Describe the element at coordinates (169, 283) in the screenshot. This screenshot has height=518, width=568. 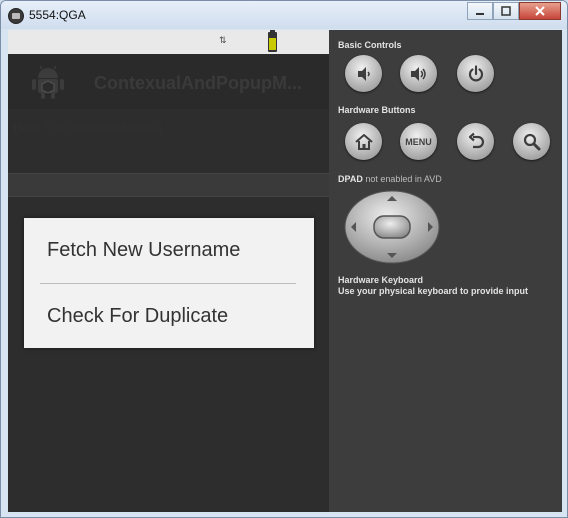
I see `context-menu-dialog: Fetch New Username Check For Duplicate` at that location.